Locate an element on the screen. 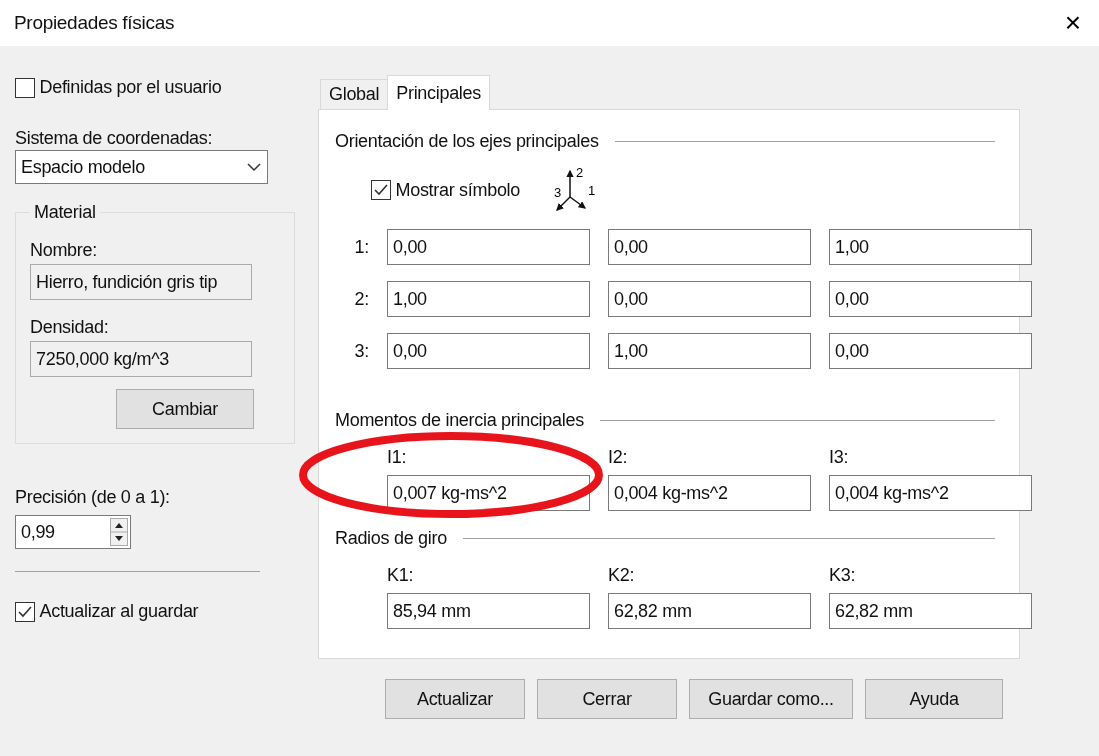 This screenshot has width=1099, height=756. name-field: Hierro, fundición gris tip is located at coordinates (141, 282).